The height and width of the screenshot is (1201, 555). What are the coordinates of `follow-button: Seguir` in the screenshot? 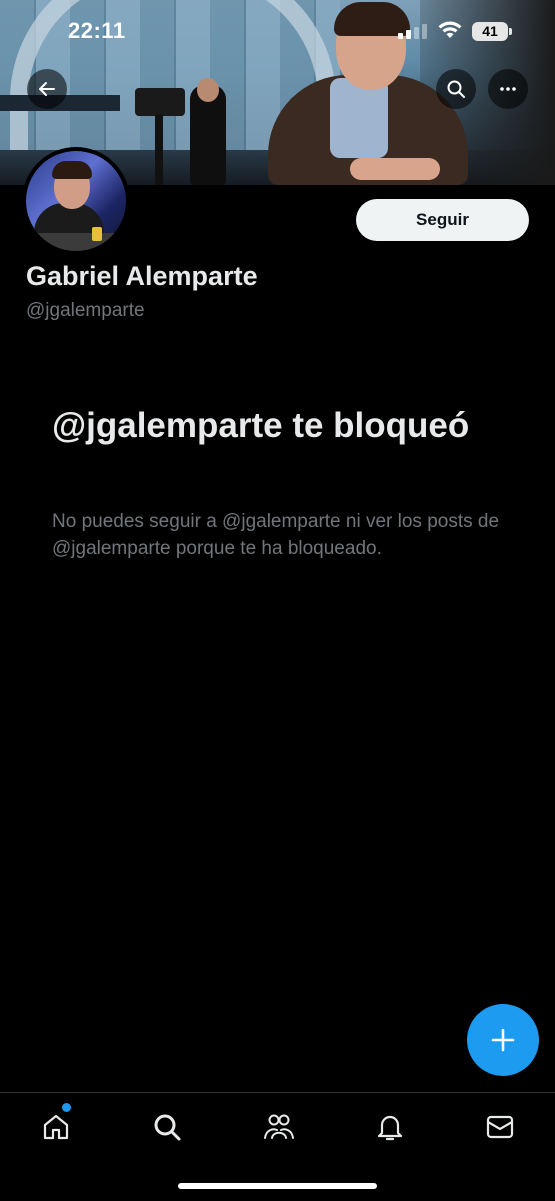 It's located at (442, 220).